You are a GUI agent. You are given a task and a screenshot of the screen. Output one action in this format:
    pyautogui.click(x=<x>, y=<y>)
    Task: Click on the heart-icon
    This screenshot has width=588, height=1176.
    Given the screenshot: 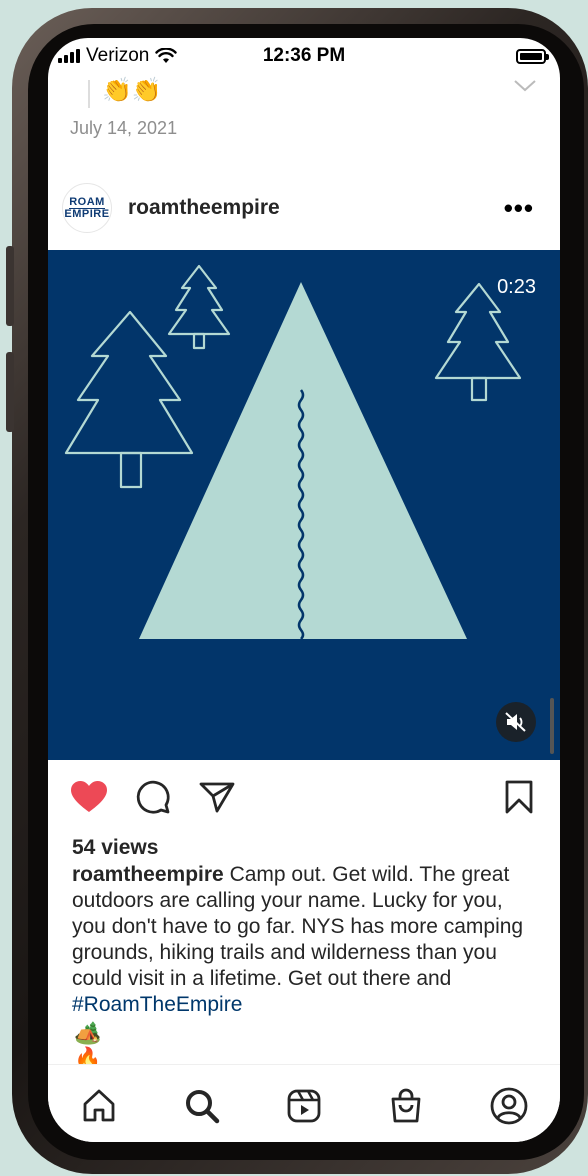 What is the action you would take?
    pyautogui.click(x=89, y=797)
    